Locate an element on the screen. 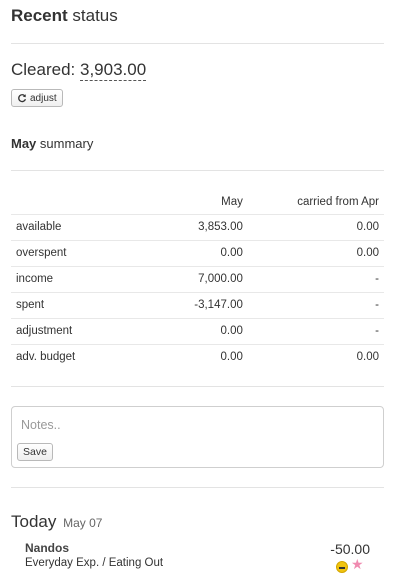 The height and width of the screenshot is (583, 396). today-heading: Today May 07 is located at coordinates (56, 522).